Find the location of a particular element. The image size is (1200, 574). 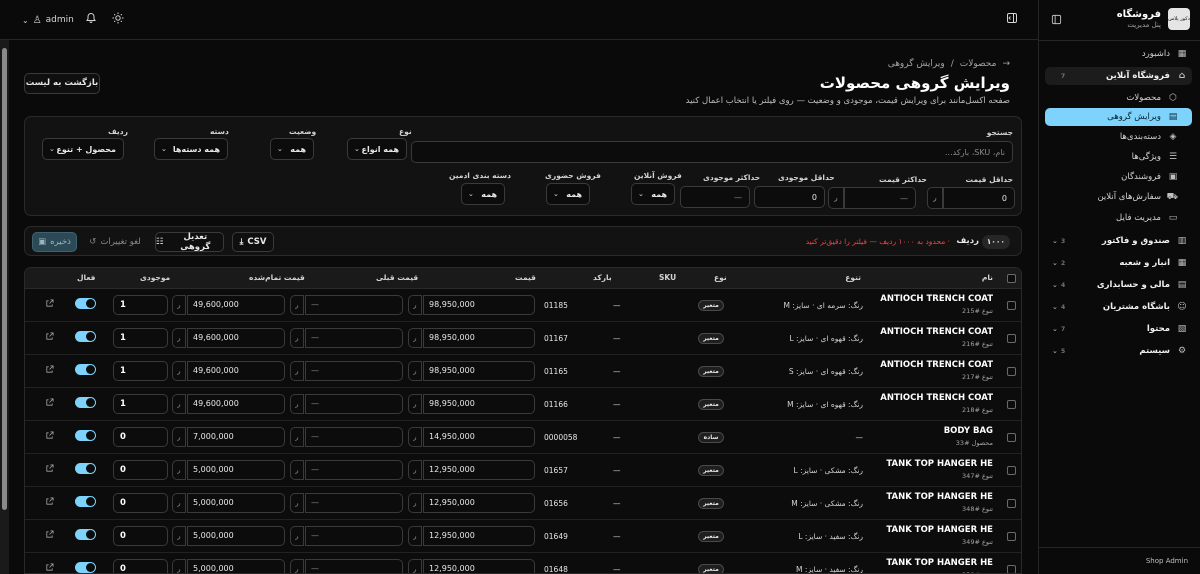

back-to-list-button: بازگشت به لیست is located at coordinates (62, 83).